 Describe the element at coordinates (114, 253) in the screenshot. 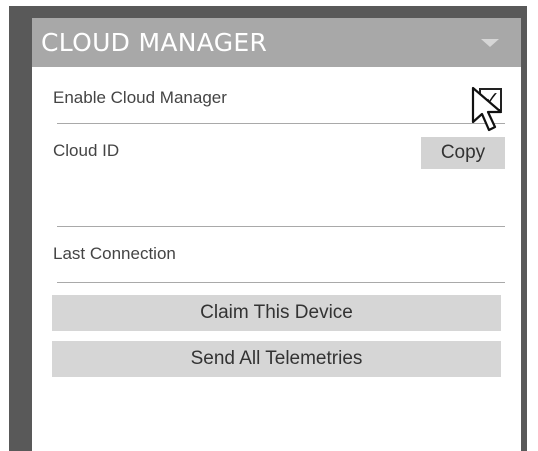

I see `last-connection-label: Last Connection` at that location.